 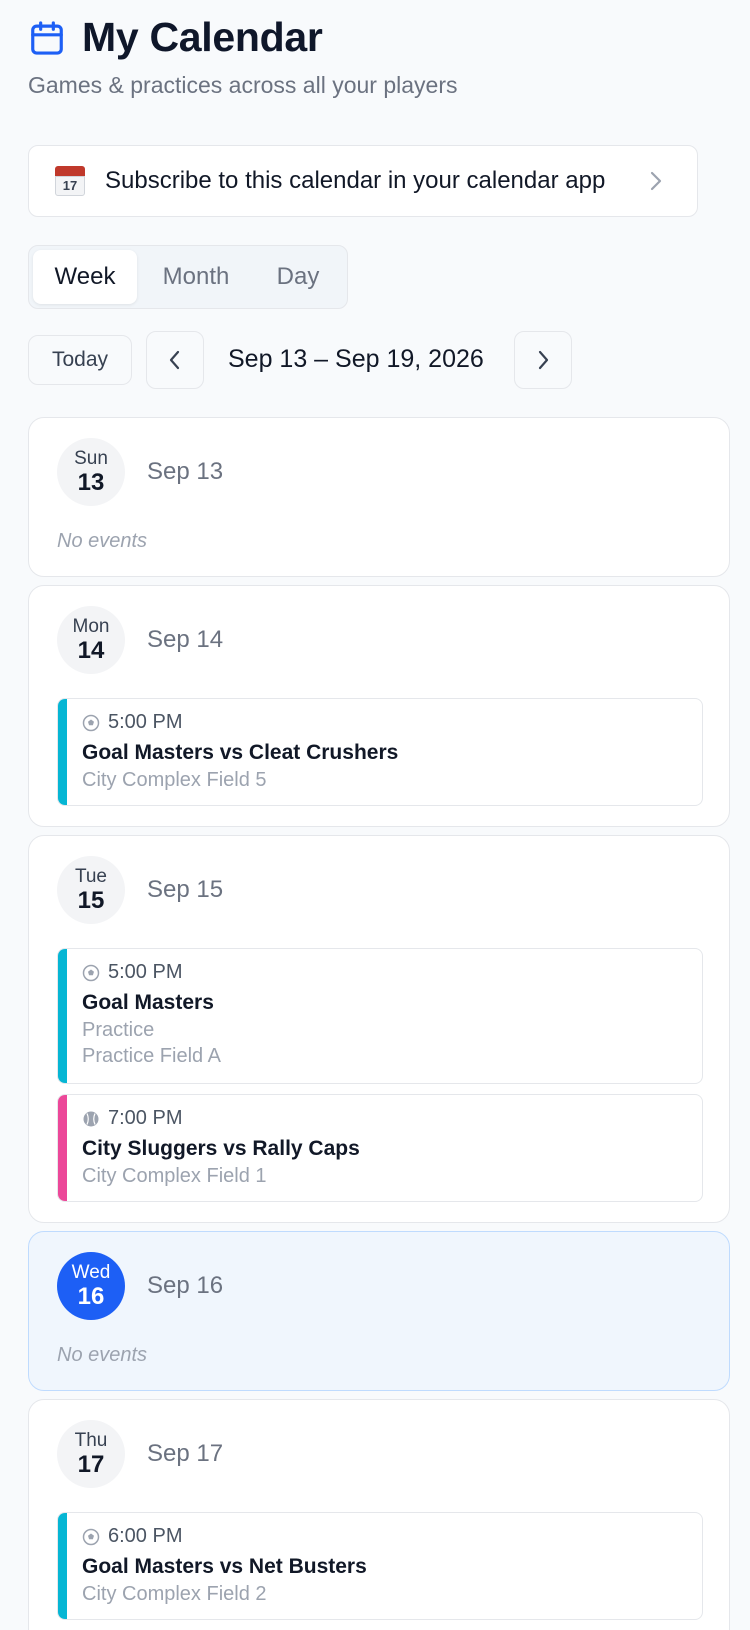 I want to click on event-title: Goal Masters, so click(x=148, y=1002).